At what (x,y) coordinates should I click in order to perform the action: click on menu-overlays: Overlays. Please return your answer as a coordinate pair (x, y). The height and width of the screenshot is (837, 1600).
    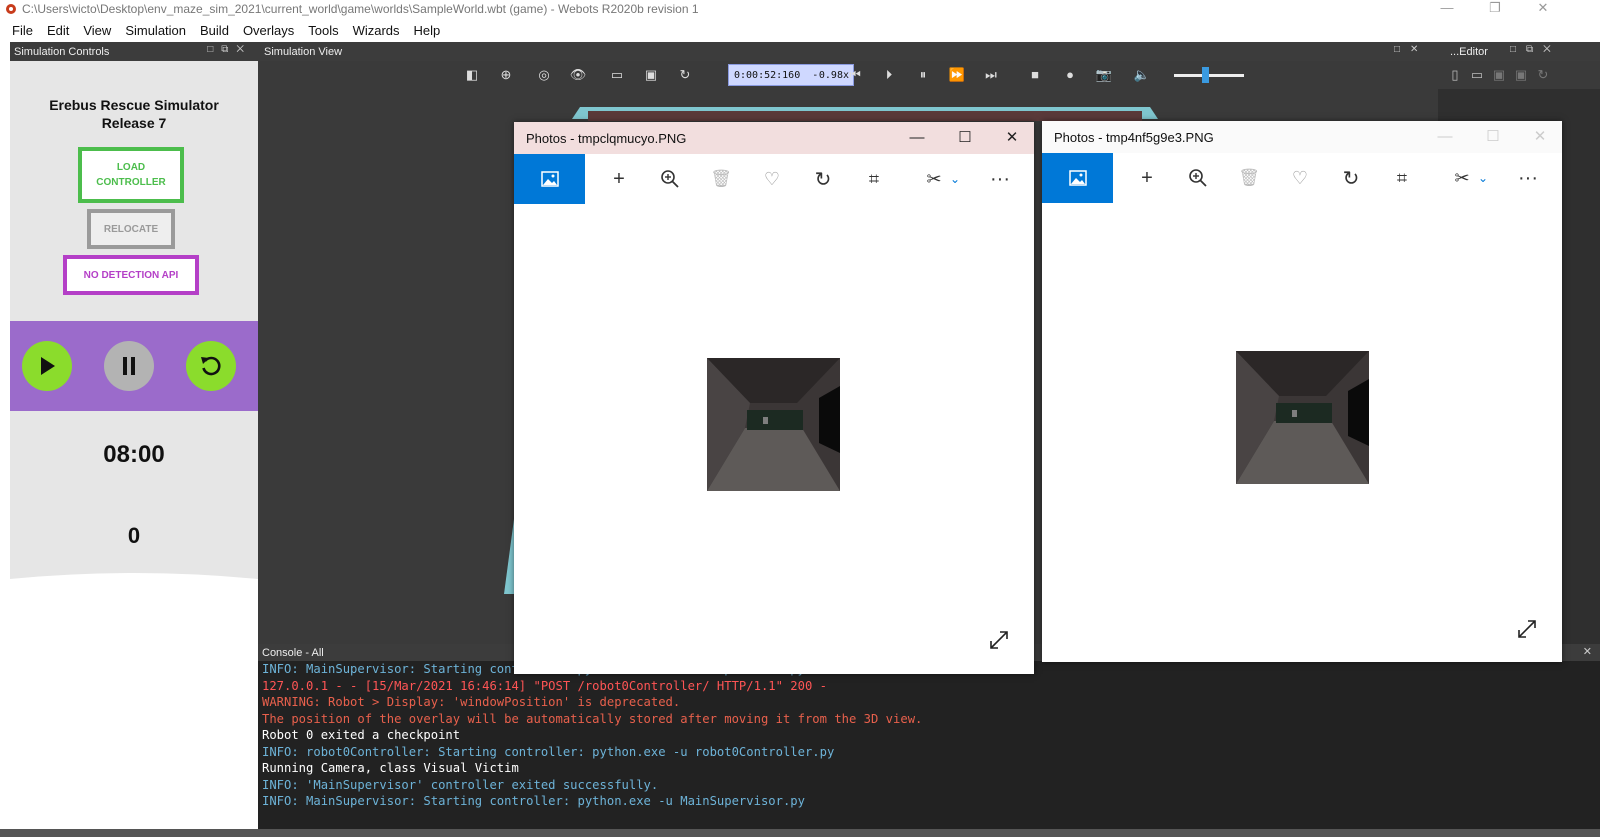
    Looking at the image, I should click on (268, 30).